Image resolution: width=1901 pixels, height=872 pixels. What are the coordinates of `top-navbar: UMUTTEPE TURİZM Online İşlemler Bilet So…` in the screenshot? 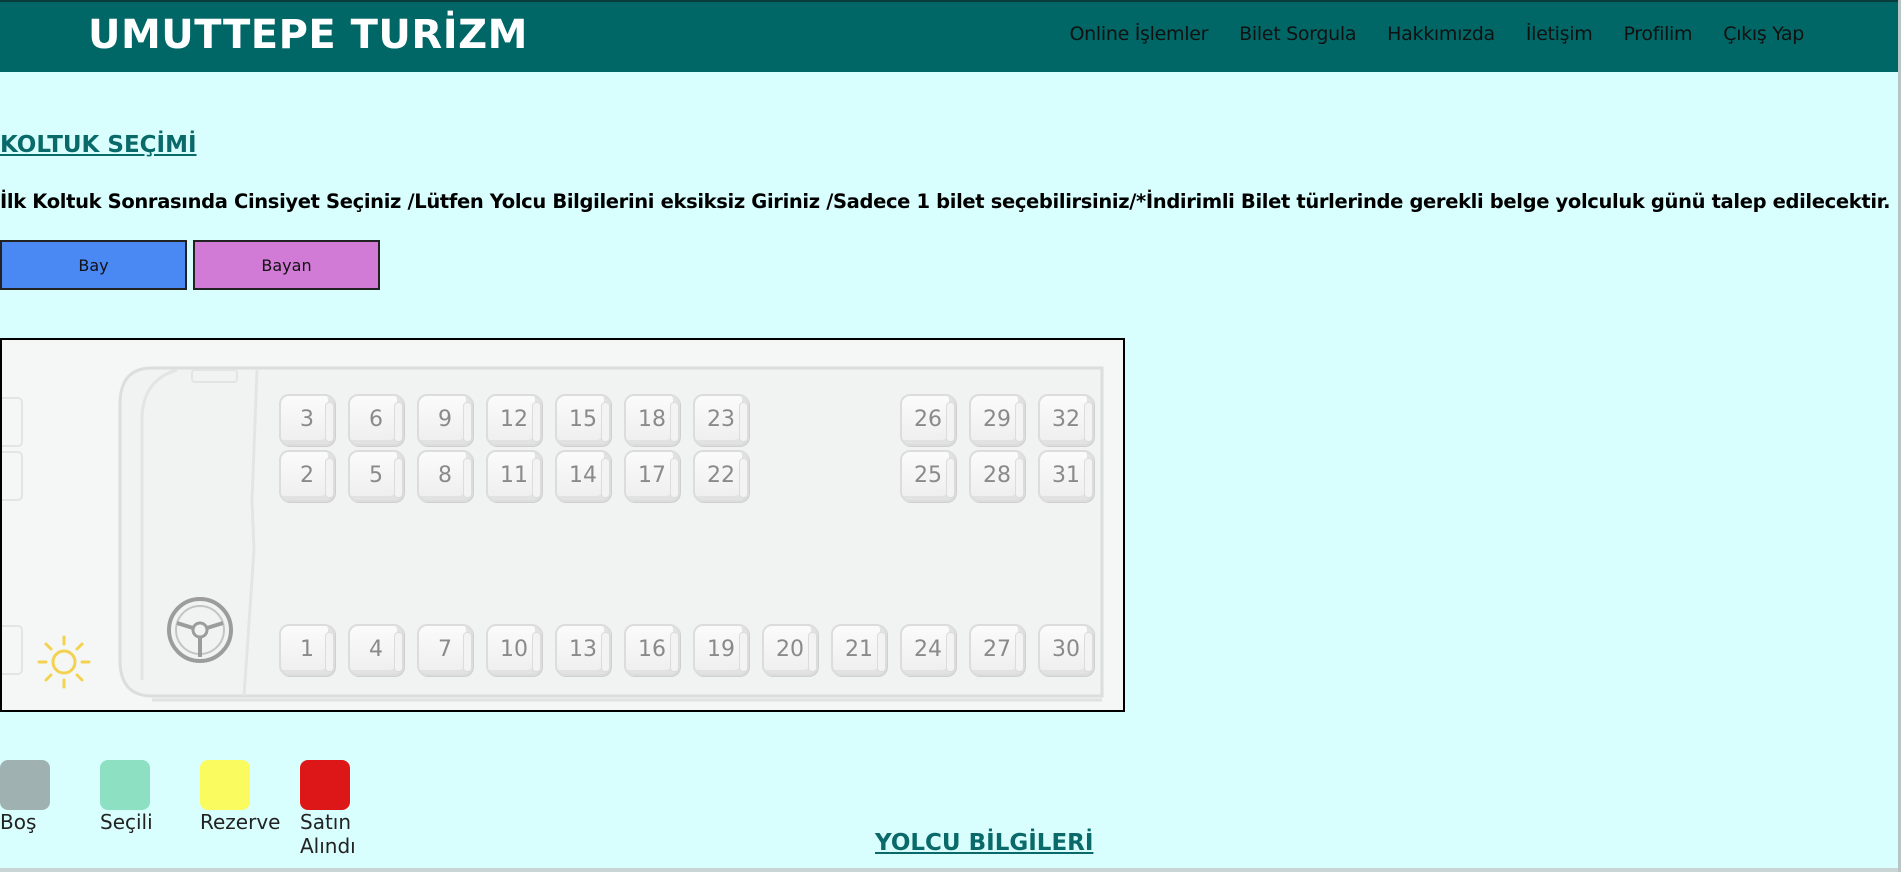 It's located at (950, 36).